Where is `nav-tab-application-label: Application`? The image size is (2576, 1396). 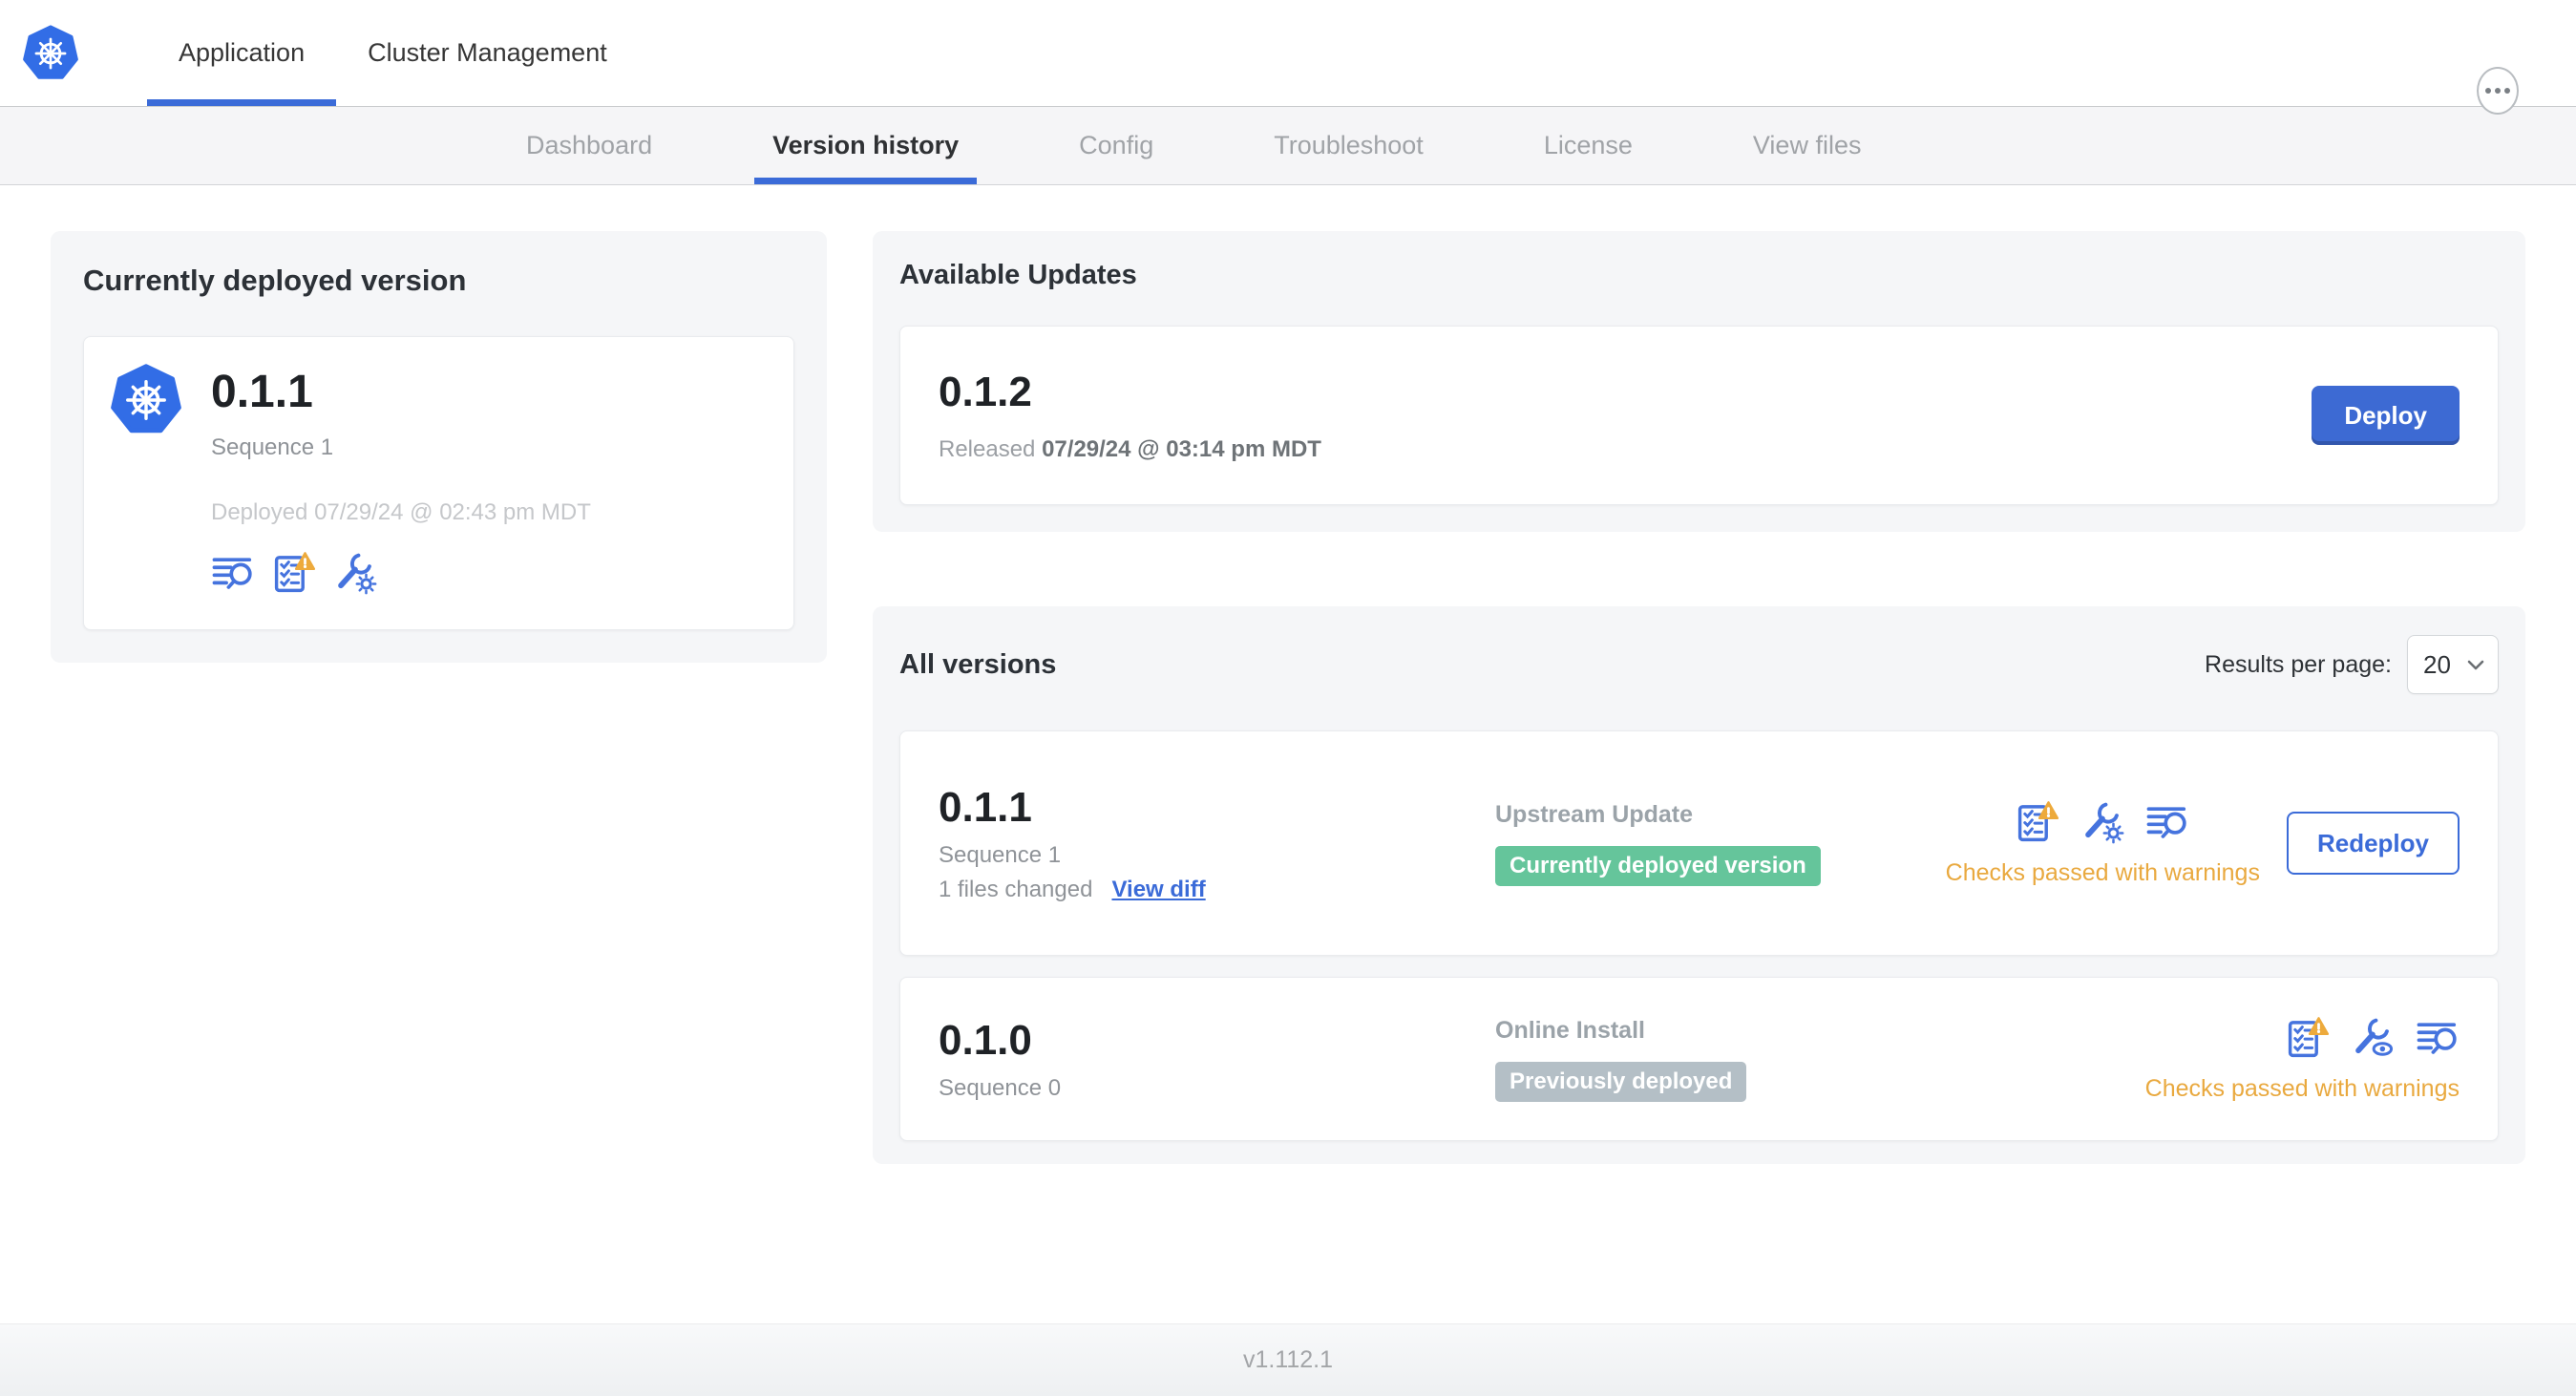
nav-tab-application-label: Application is located at coordinates (242, 52).